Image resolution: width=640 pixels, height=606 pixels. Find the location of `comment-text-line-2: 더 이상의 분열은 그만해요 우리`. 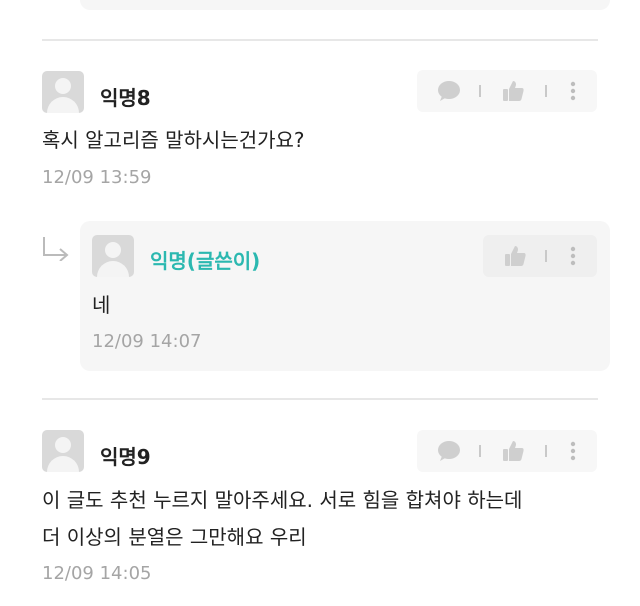

comment-text-line-2: 더 이상의 분열은 그만해요 우리 is located at coordinates (174, 537).